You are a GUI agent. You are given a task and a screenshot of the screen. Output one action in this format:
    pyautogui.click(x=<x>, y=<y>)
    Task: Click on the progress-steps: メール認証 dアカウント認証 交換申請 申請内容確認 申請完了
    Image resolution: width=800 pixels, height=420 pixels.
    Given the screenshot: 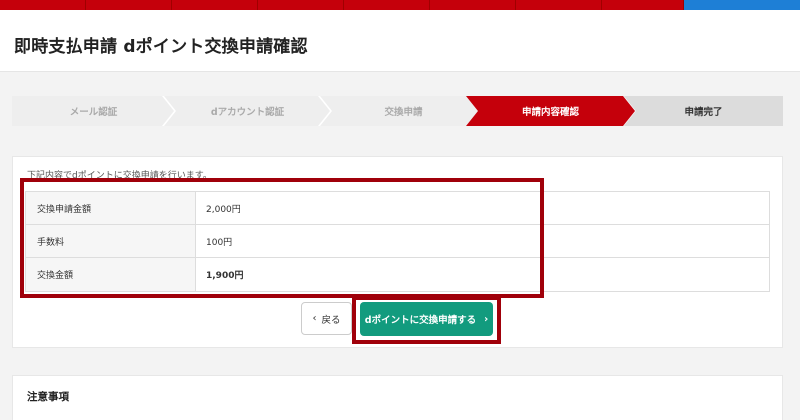 What is the action you would take?
    pyautogui.click(x=397, y=111)
    